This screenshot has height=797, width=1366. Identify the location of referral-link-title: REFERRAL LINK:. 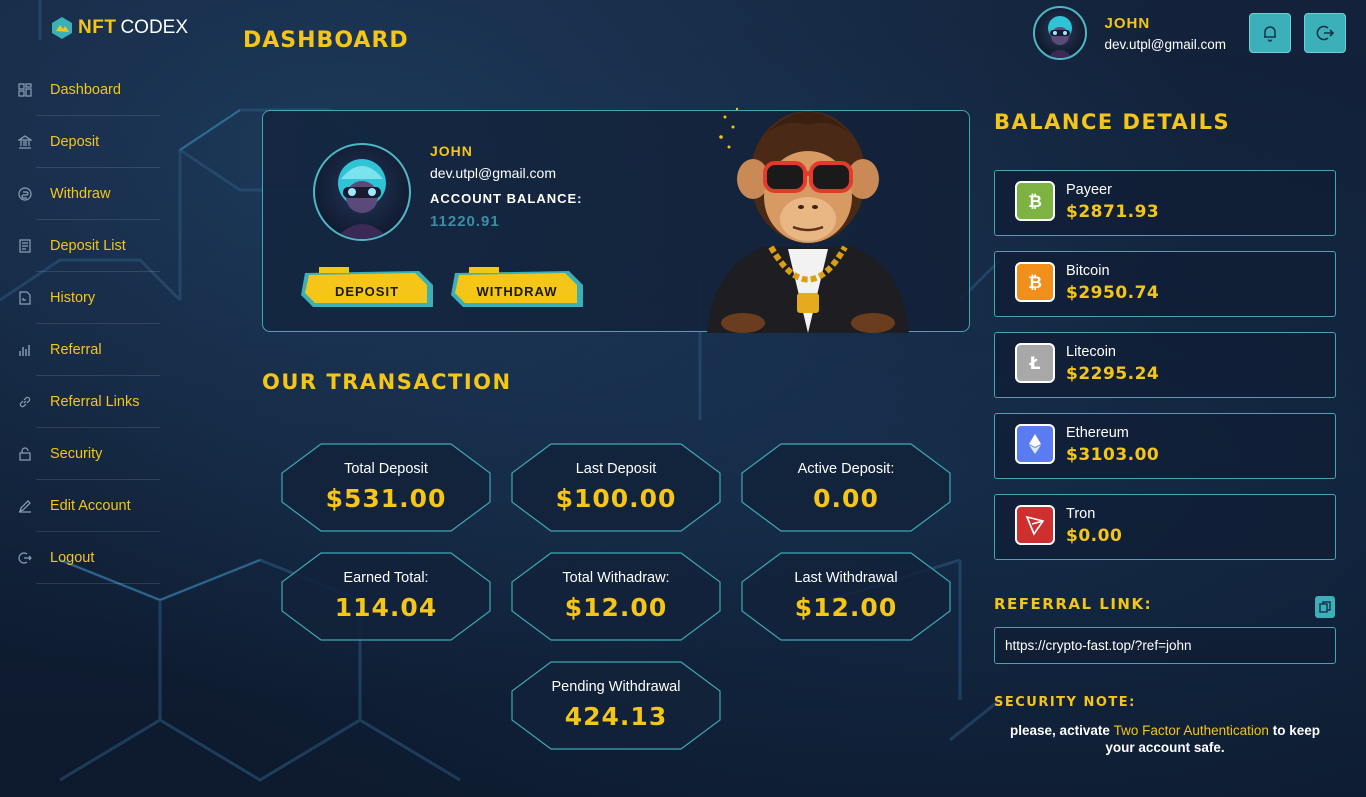
(1073, 604).